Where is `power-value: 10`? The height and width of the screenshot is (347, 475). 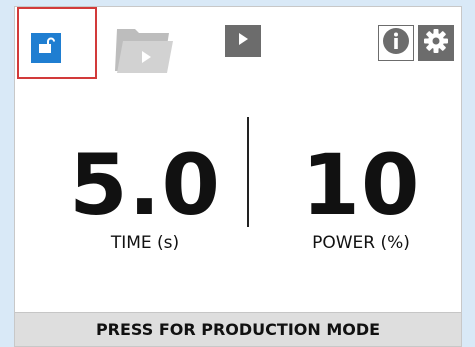
power-value: 10 is located at coordinates (361, 185).